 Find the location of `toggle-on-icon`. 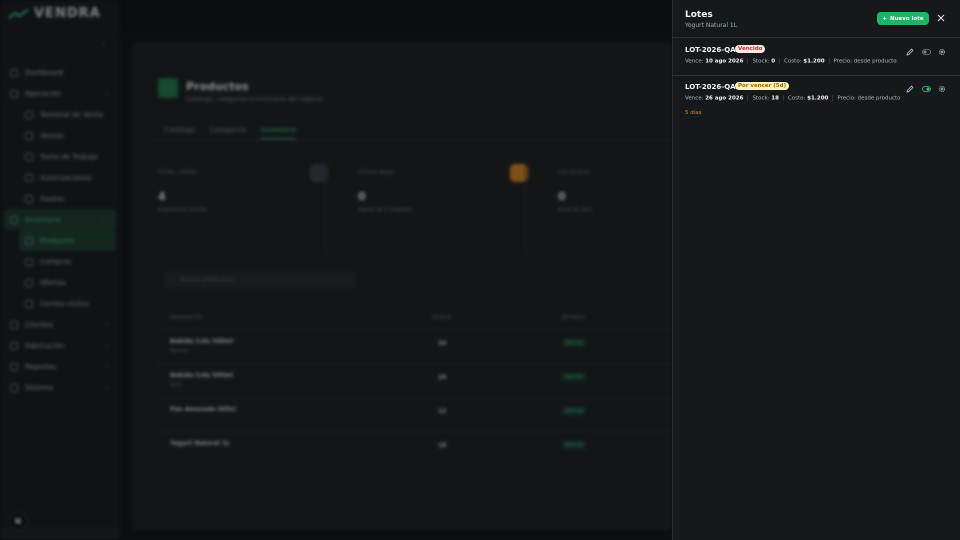

toggle-on-icon is located at coordinates (926, 89).